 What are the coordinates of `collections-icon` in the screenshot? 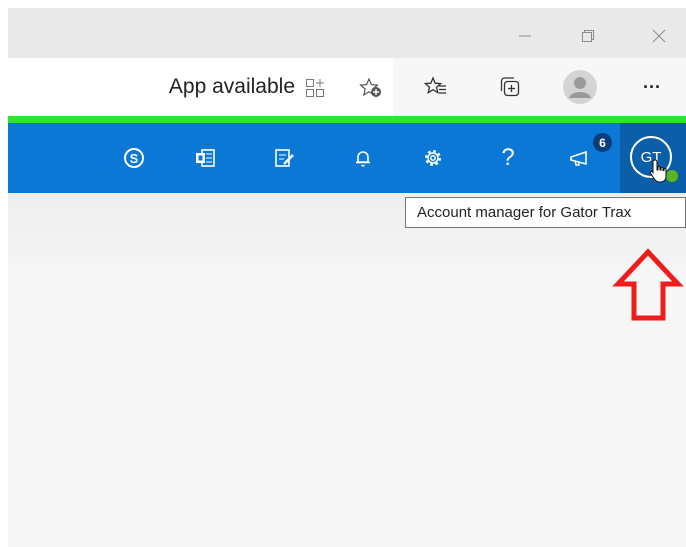 It's located at (510, 87).